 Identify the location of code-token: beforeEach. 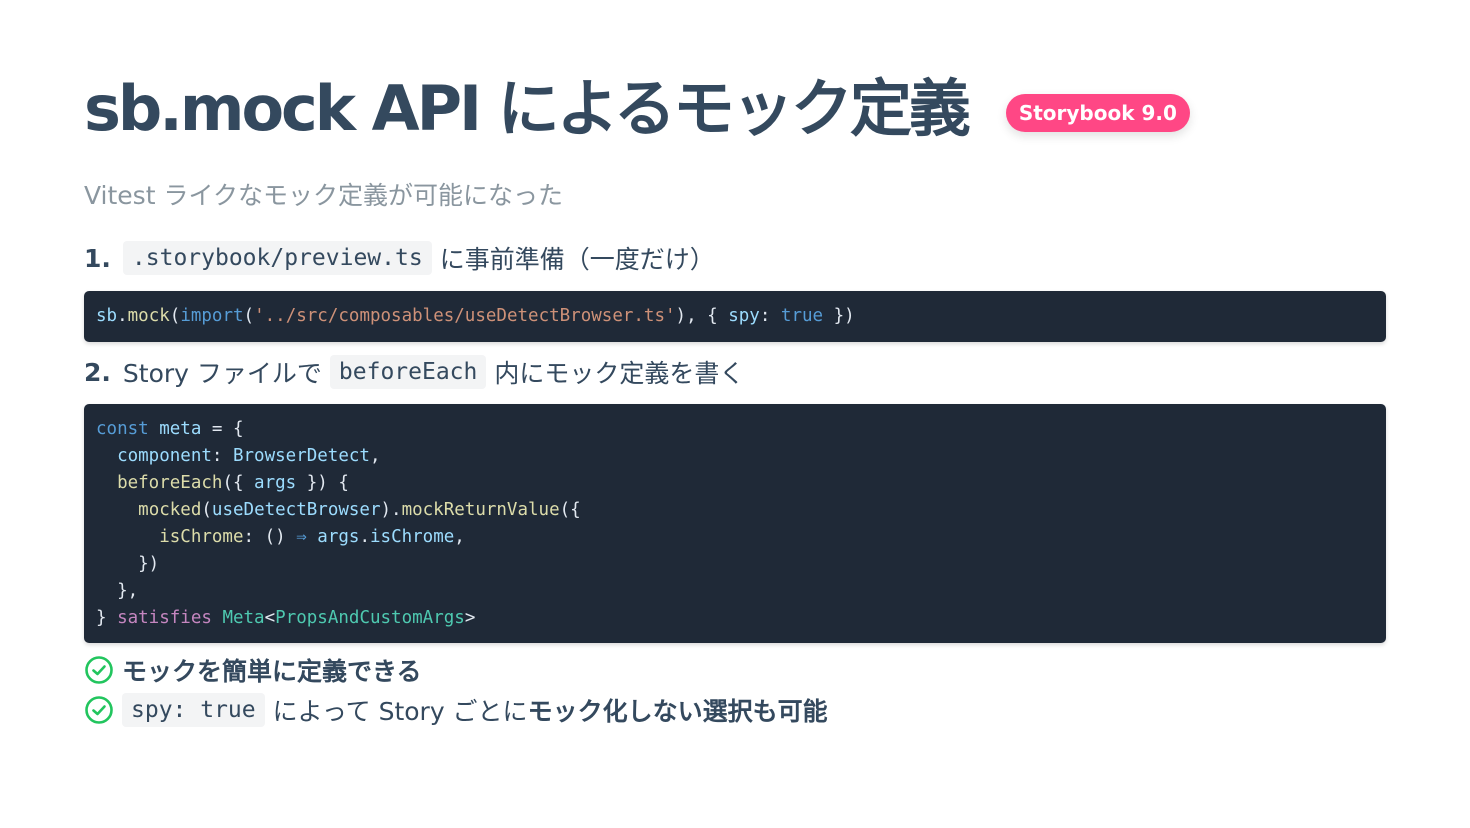
(170, 483).